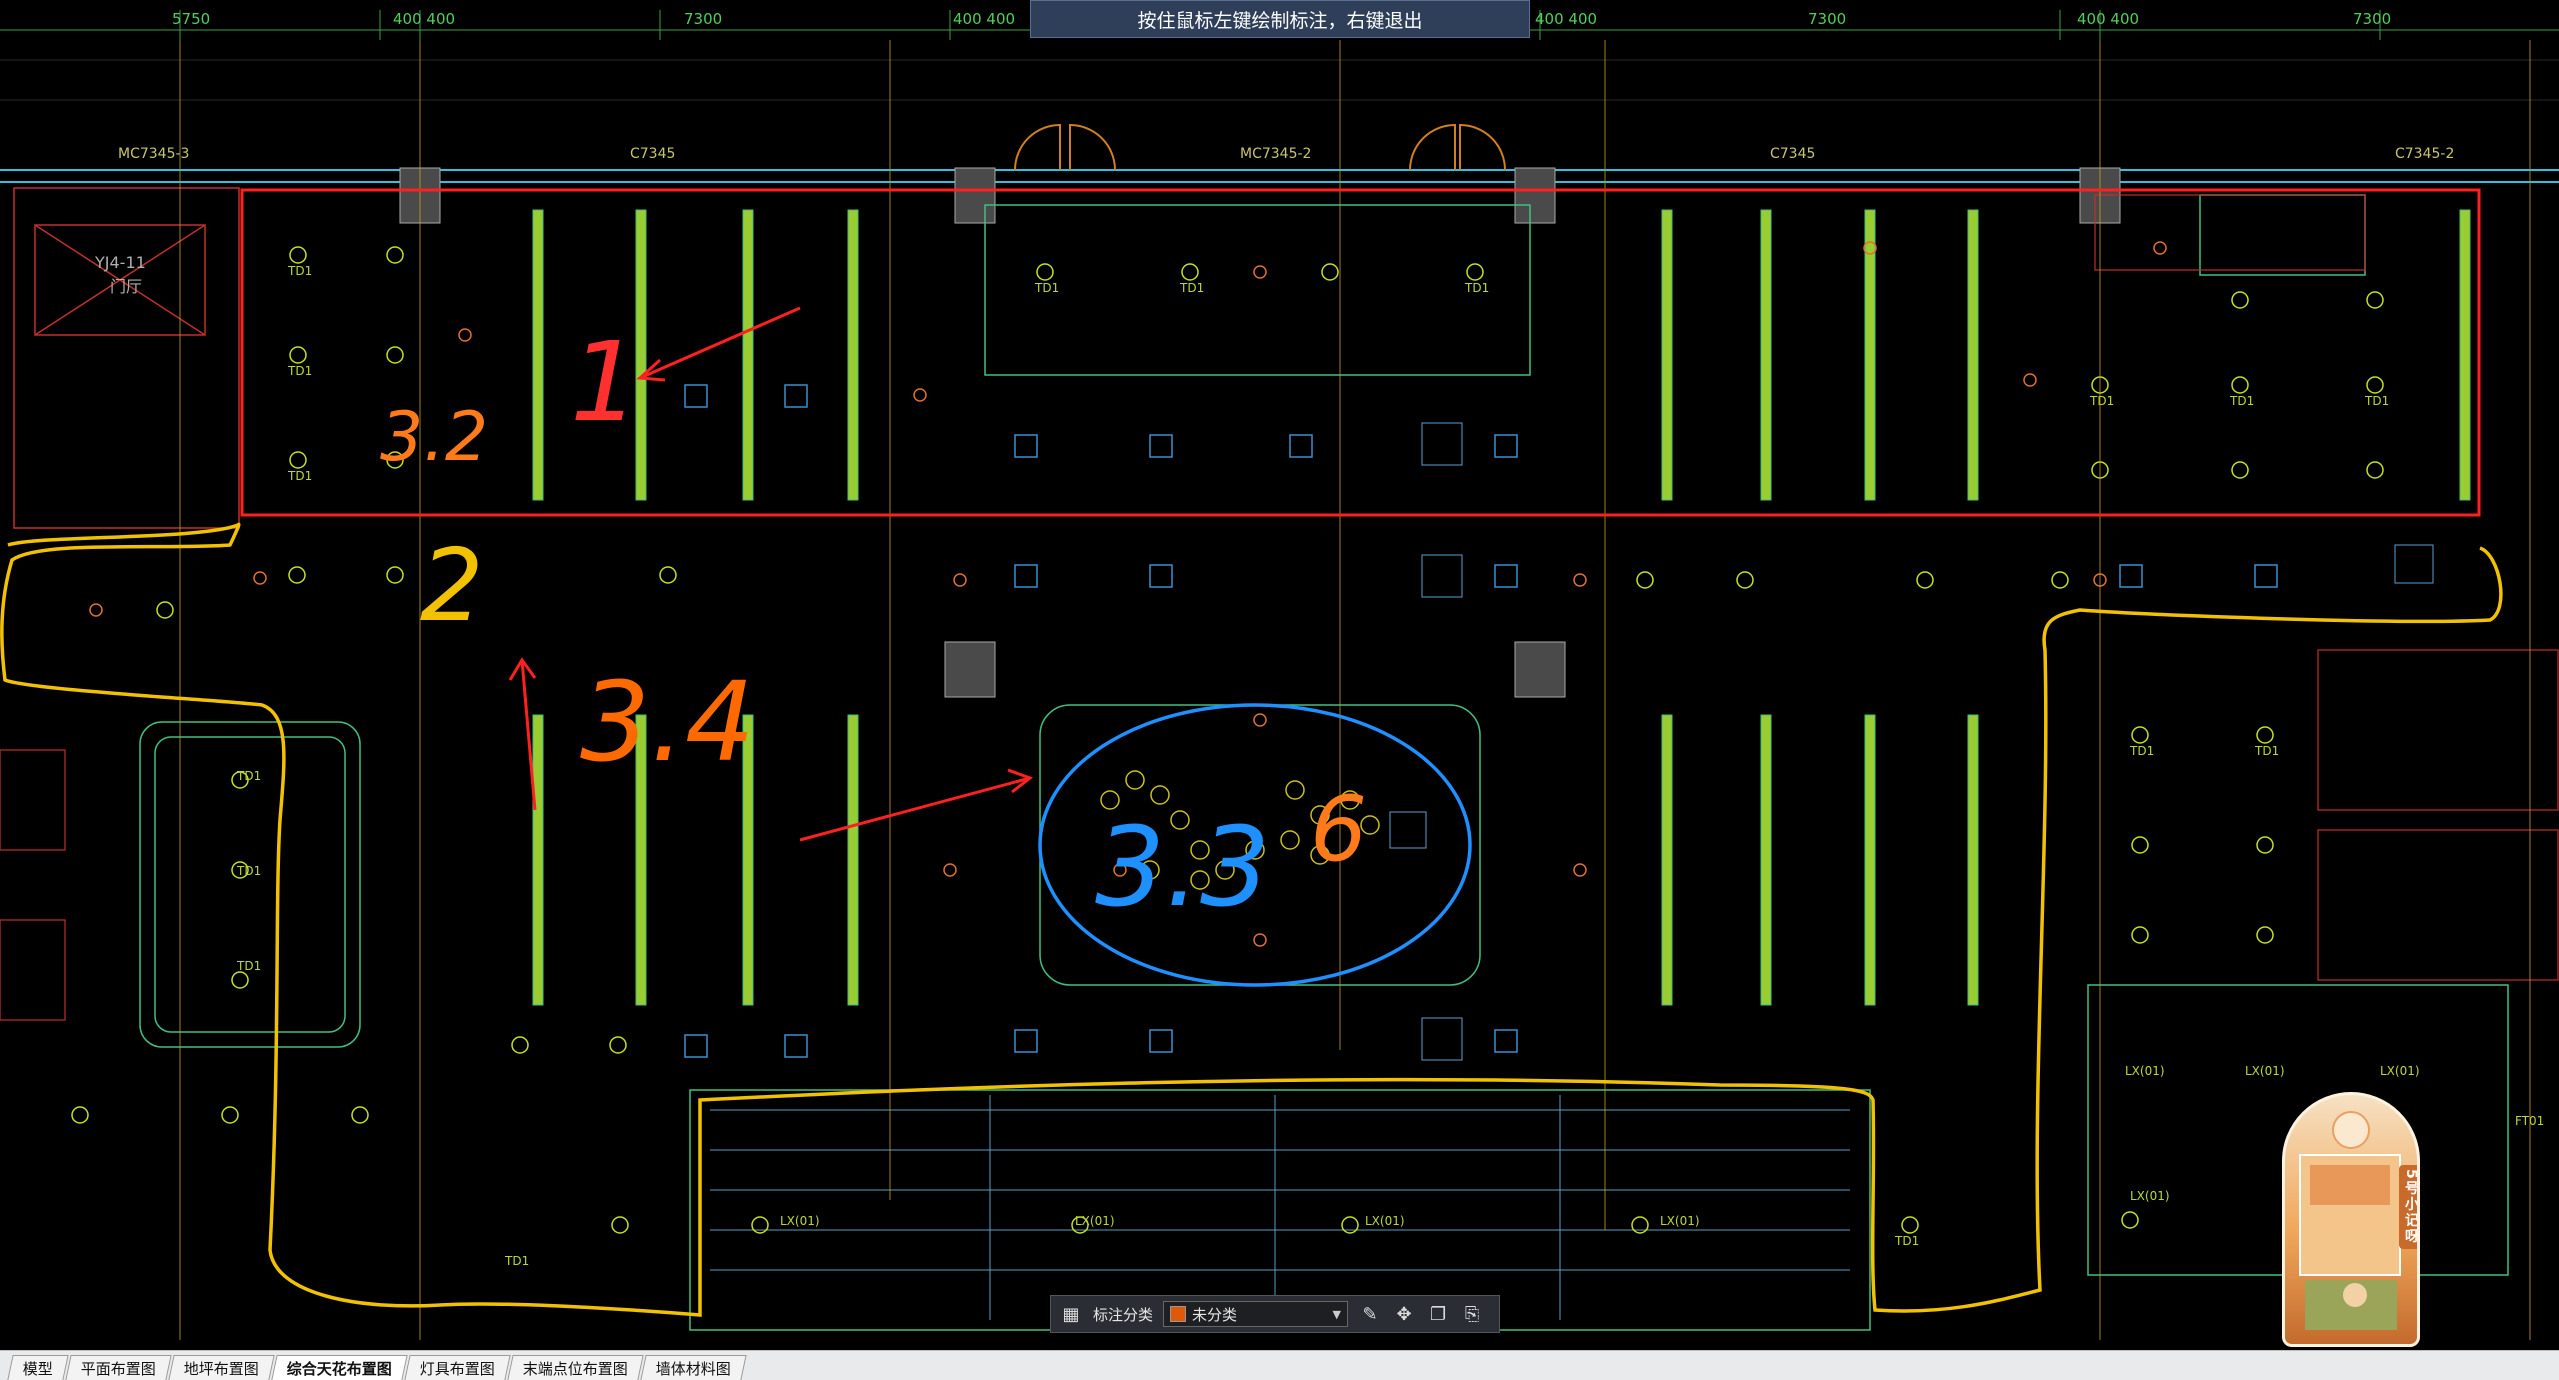 The width and height of the screenshot is (2559, 1380). I want to click on chevron-down-icon: ▼, so click(1337, 1314).